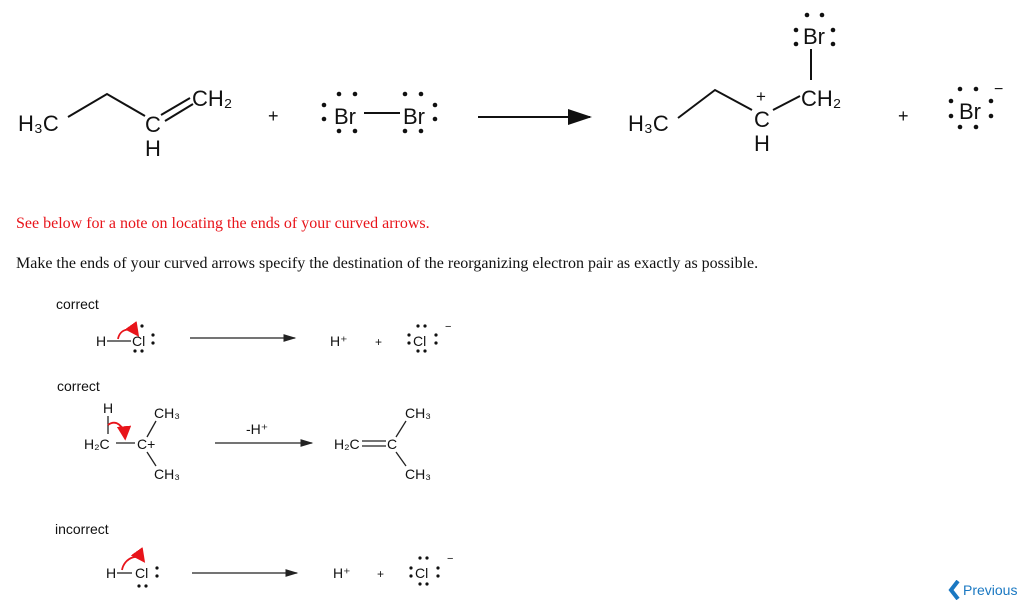  What do you see at coordinates (125, 123) in the screenshot?
I see `reactant-butene: H₃C C H CH₂` at bounding box center [125, 123].